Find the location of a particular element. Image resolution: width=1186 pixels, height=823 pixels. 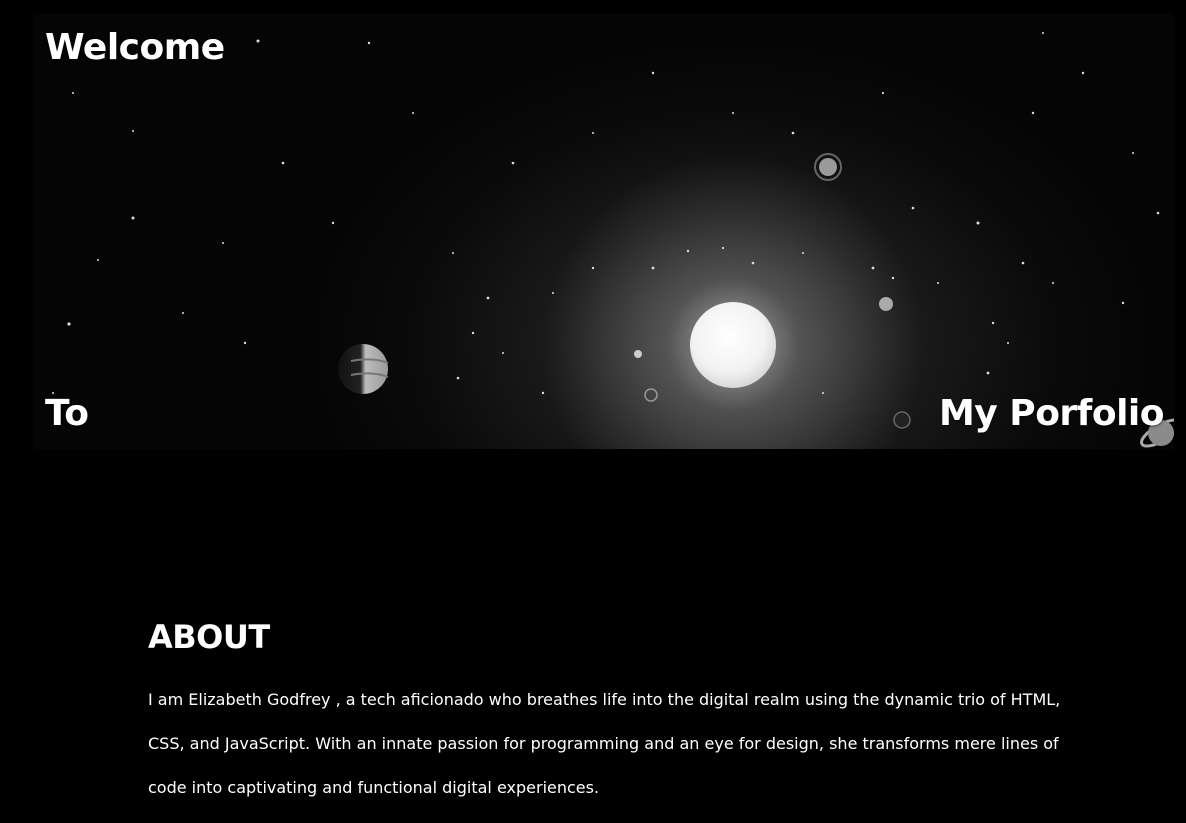

planet-small is located at coordinates (886, 304).